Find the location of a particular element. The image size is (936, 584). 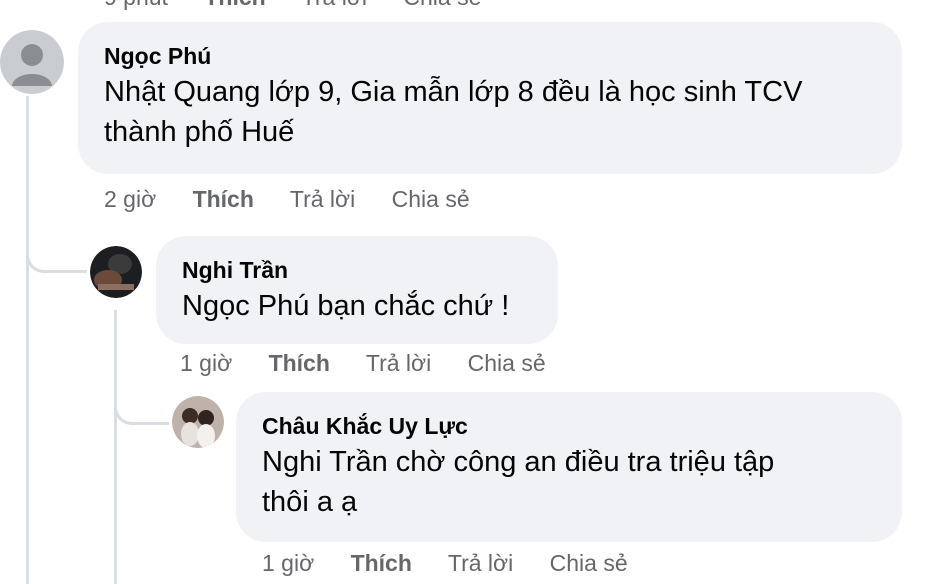

previous-like-button: Thích is located at coordinates (234, 5).